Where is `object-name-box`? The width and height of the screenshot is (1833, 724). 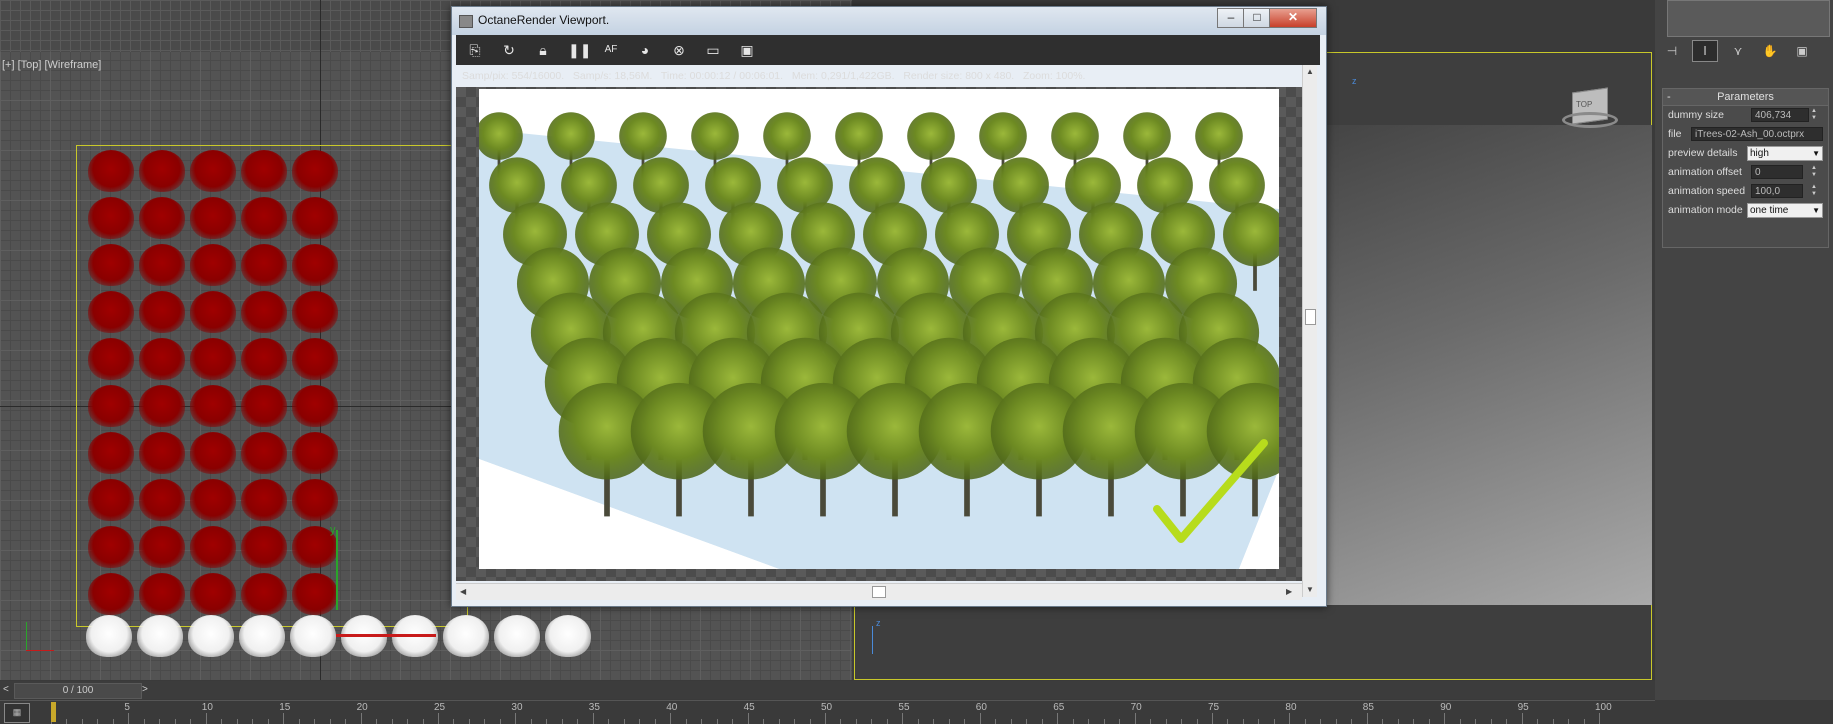
object-name-box is located at coordinates (1748, 18).